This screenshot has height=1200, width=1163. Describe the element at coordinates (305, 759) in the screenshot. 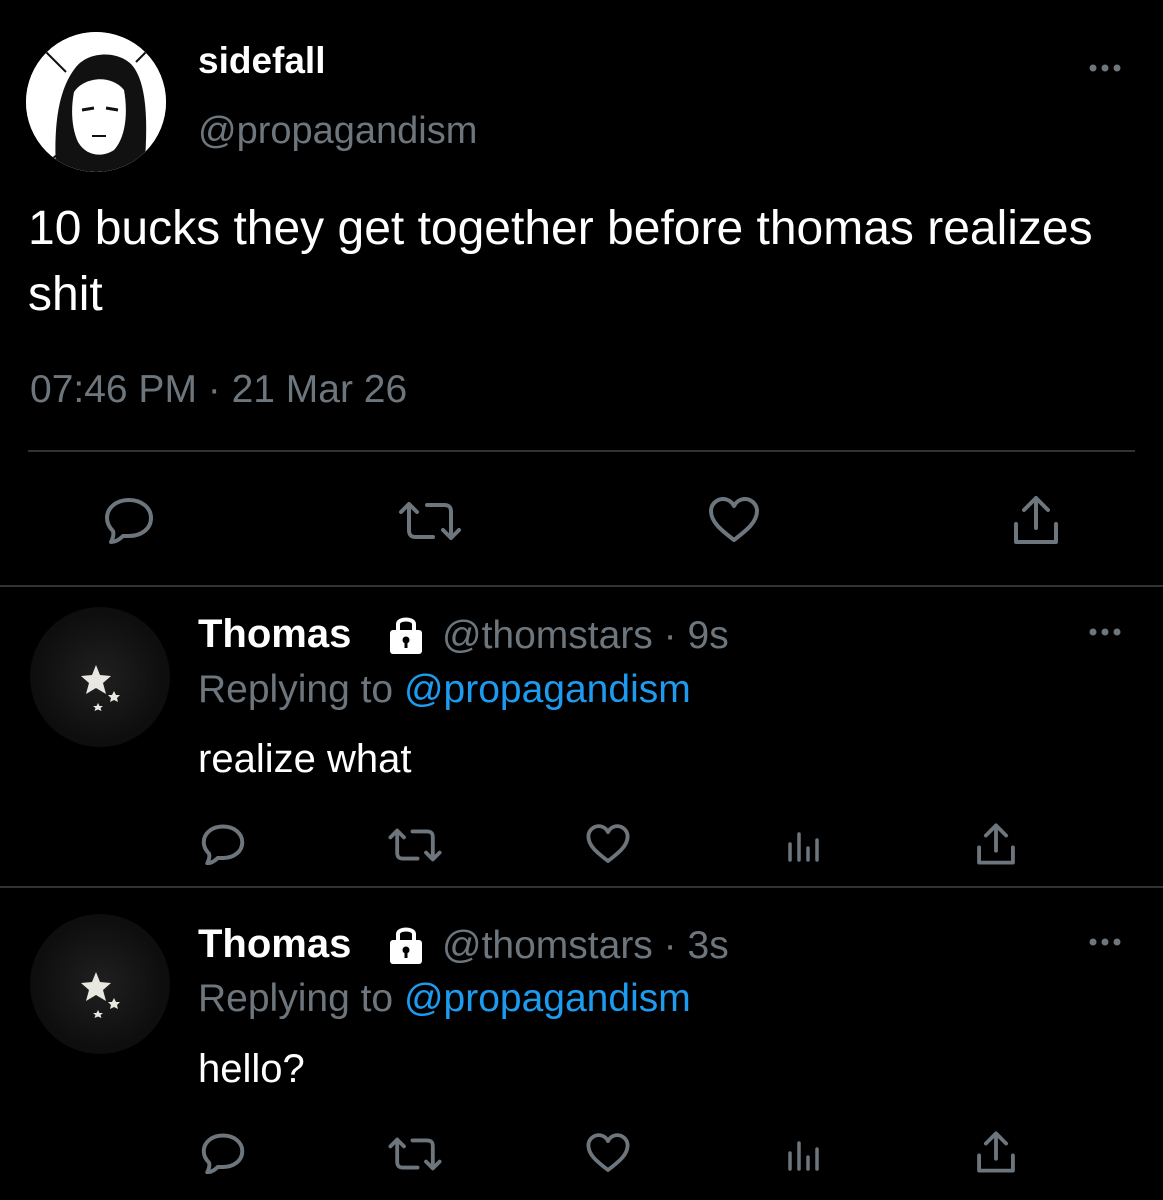

I see `reply-text: realize what` at that location.